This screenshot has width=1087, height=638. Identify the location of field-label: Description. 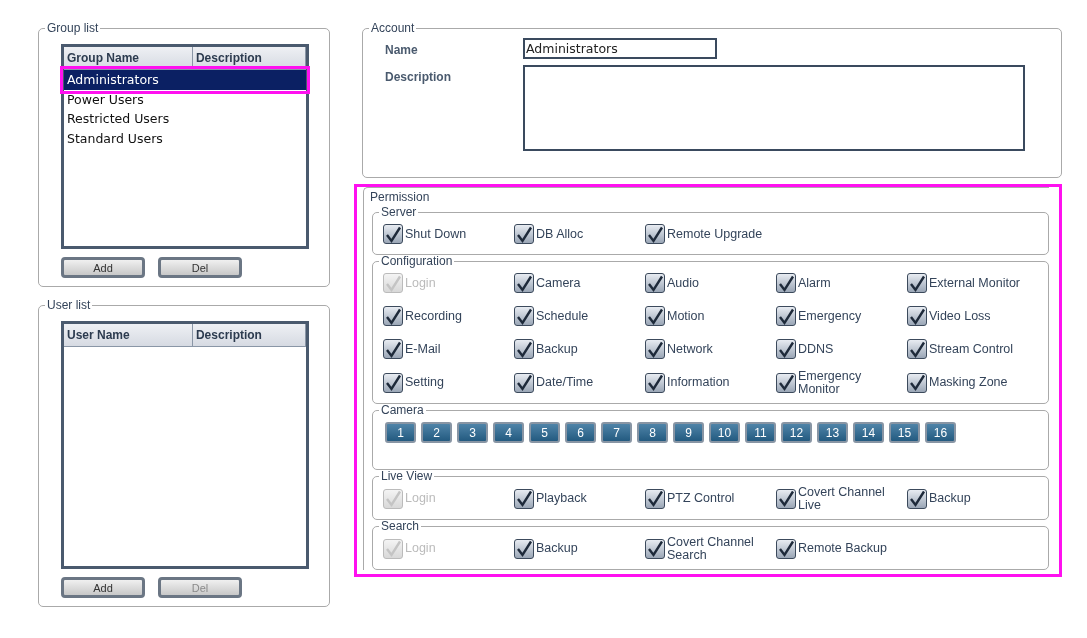
(418, 77).